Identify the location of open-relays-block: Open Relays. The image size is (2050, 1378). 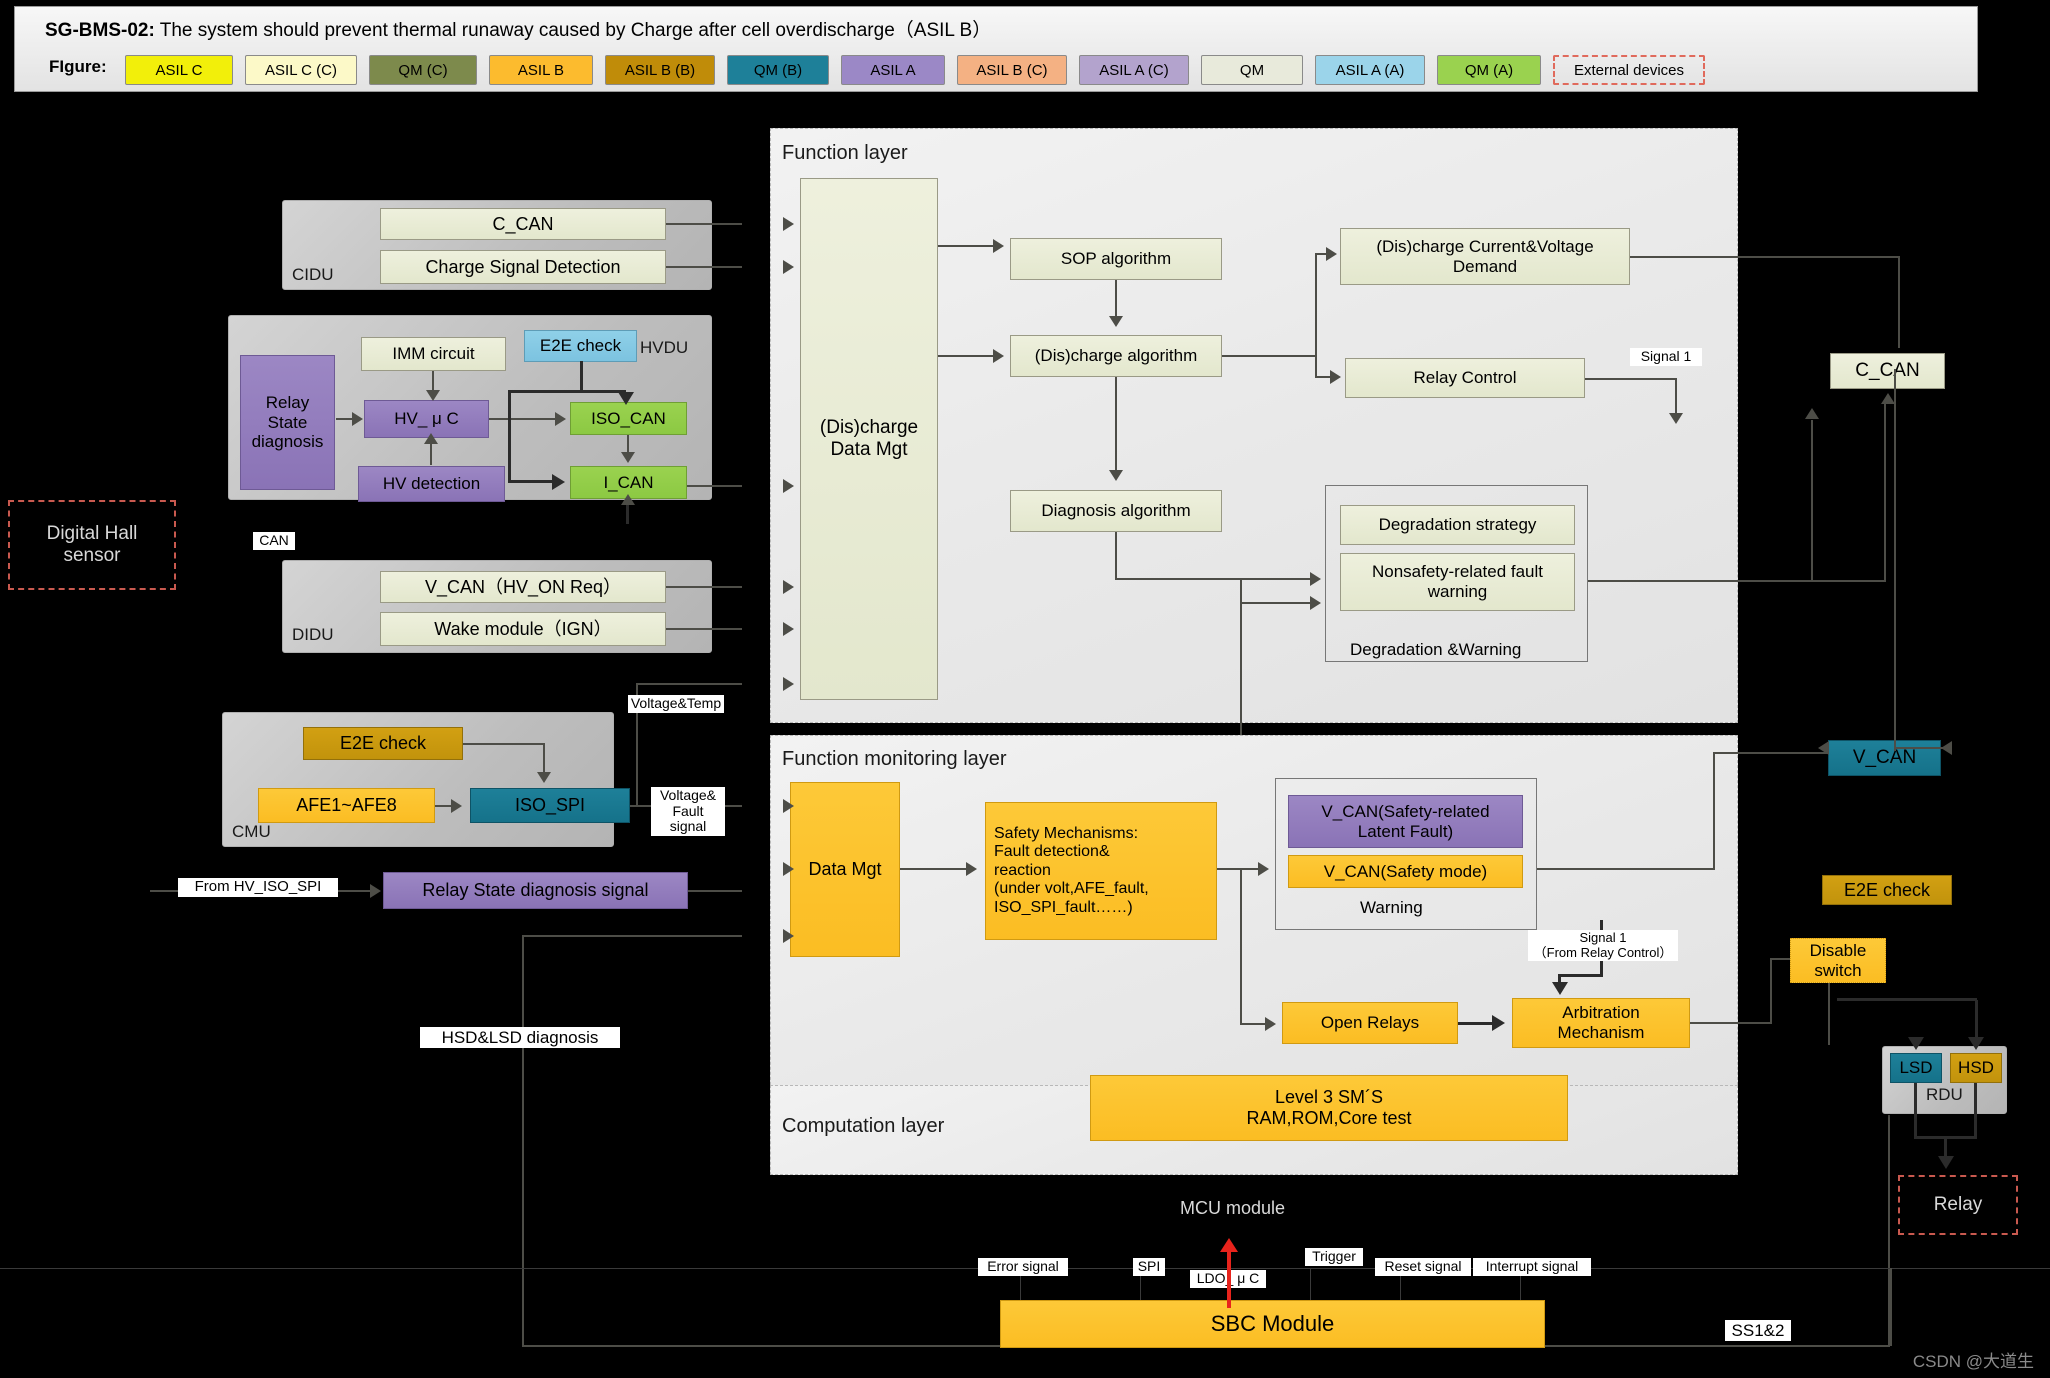
(1370, 1023).